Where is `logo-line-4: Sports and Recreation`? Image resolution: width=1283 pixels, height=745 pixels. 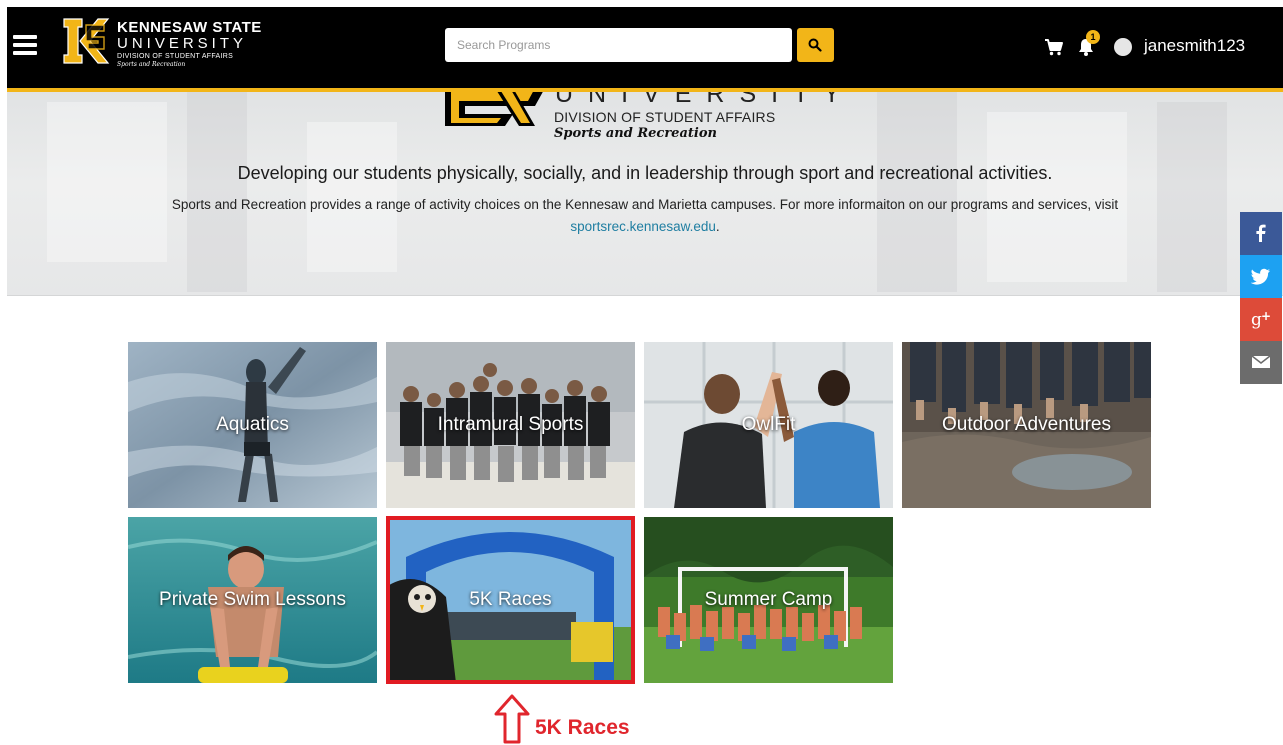
logo-line-4: Sports and Recreation is located at coordinates (151, 64).